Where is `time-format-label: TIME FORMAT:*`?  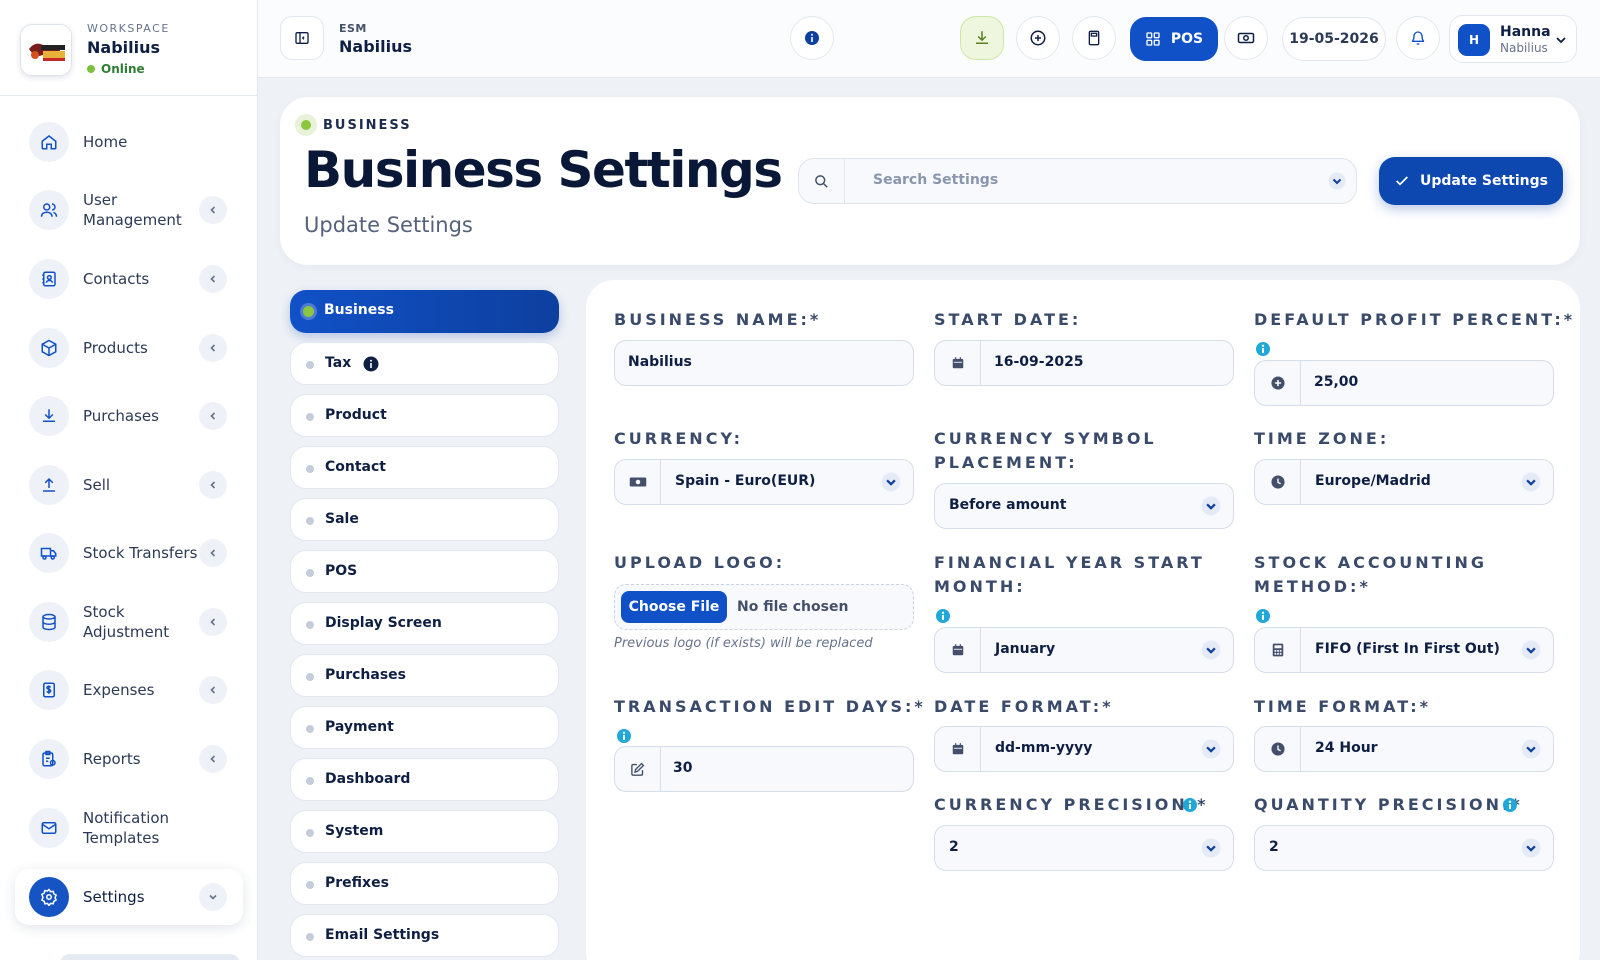
time-format-label: TIME FORMAT:* is located at coordinates (1343, 706).